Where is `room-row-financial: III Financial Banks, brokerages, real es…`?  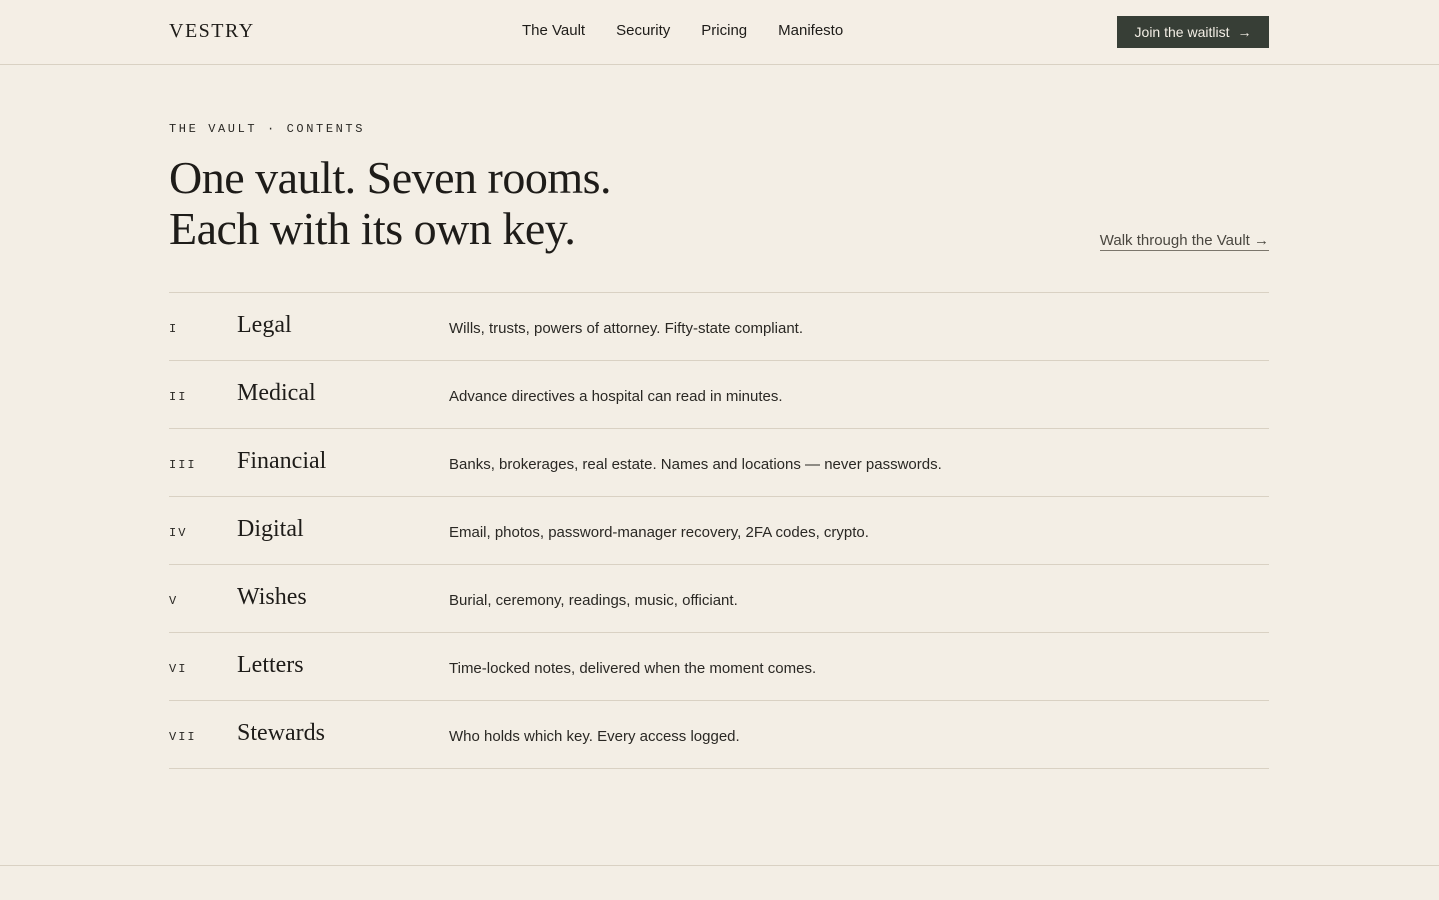 room-row-financial: III Financial Banks, brokerages, real es… is located at coordinates (719, 463).